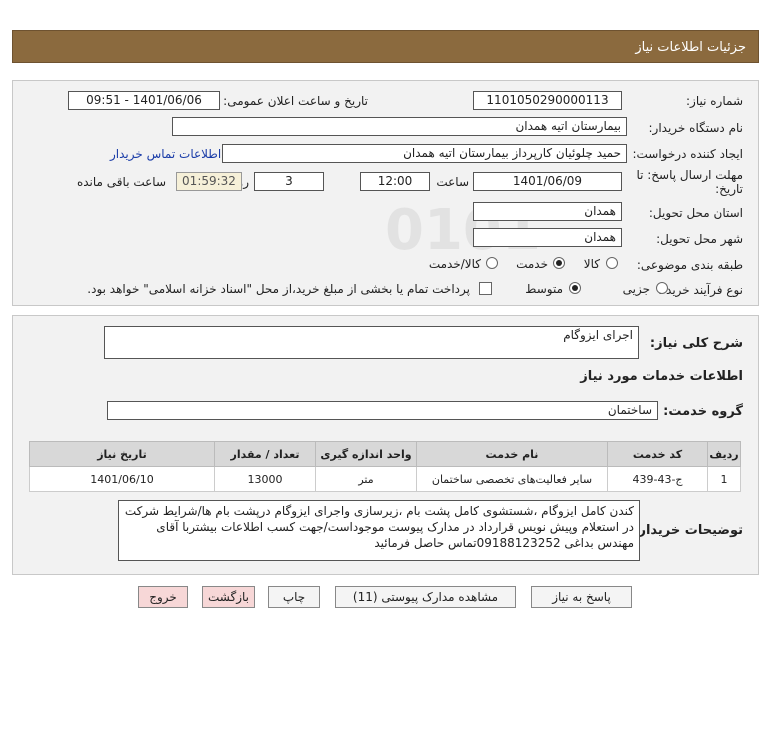  What do you see at coordinates (512, 454) in the screenshot?
I see `col-service-name: نام خدمت` at bounding box center [512, 454].